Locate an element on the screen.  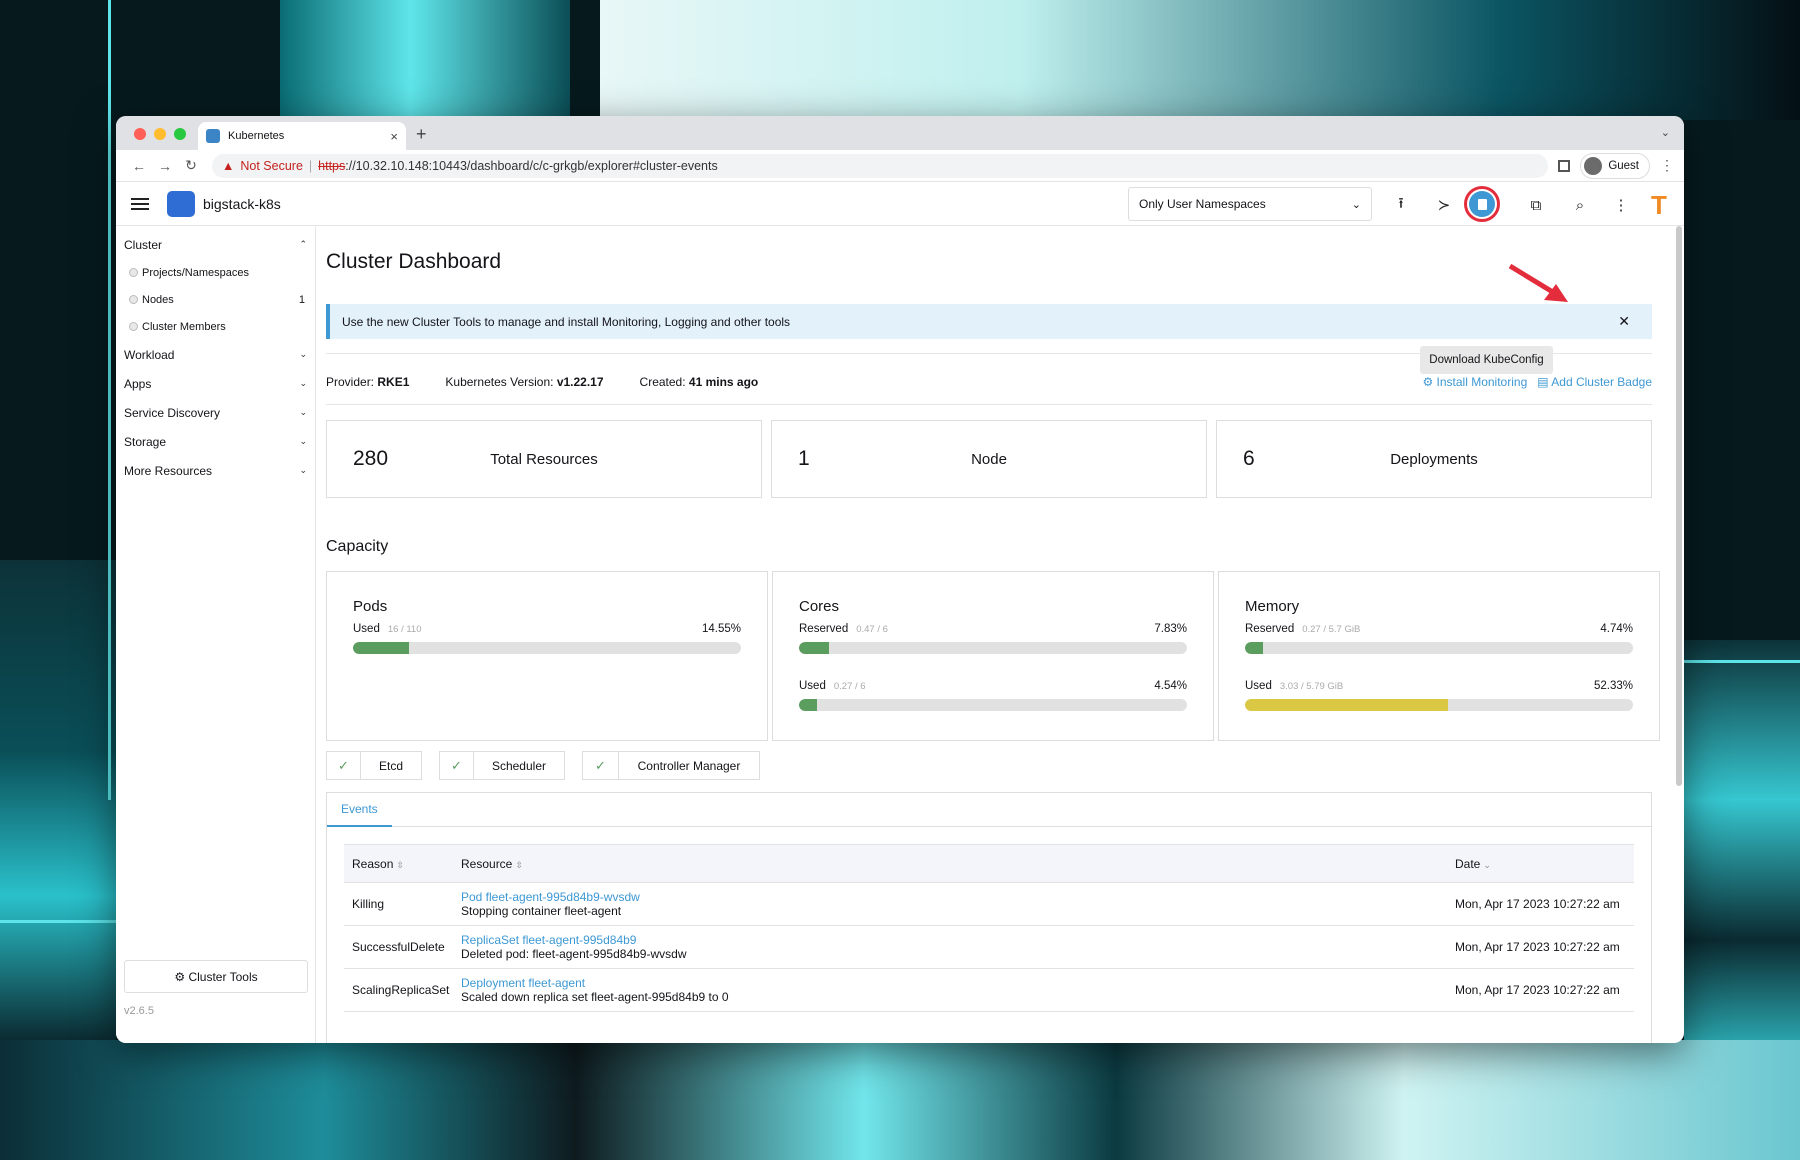
window-controls is located at coordinates (160, 134).